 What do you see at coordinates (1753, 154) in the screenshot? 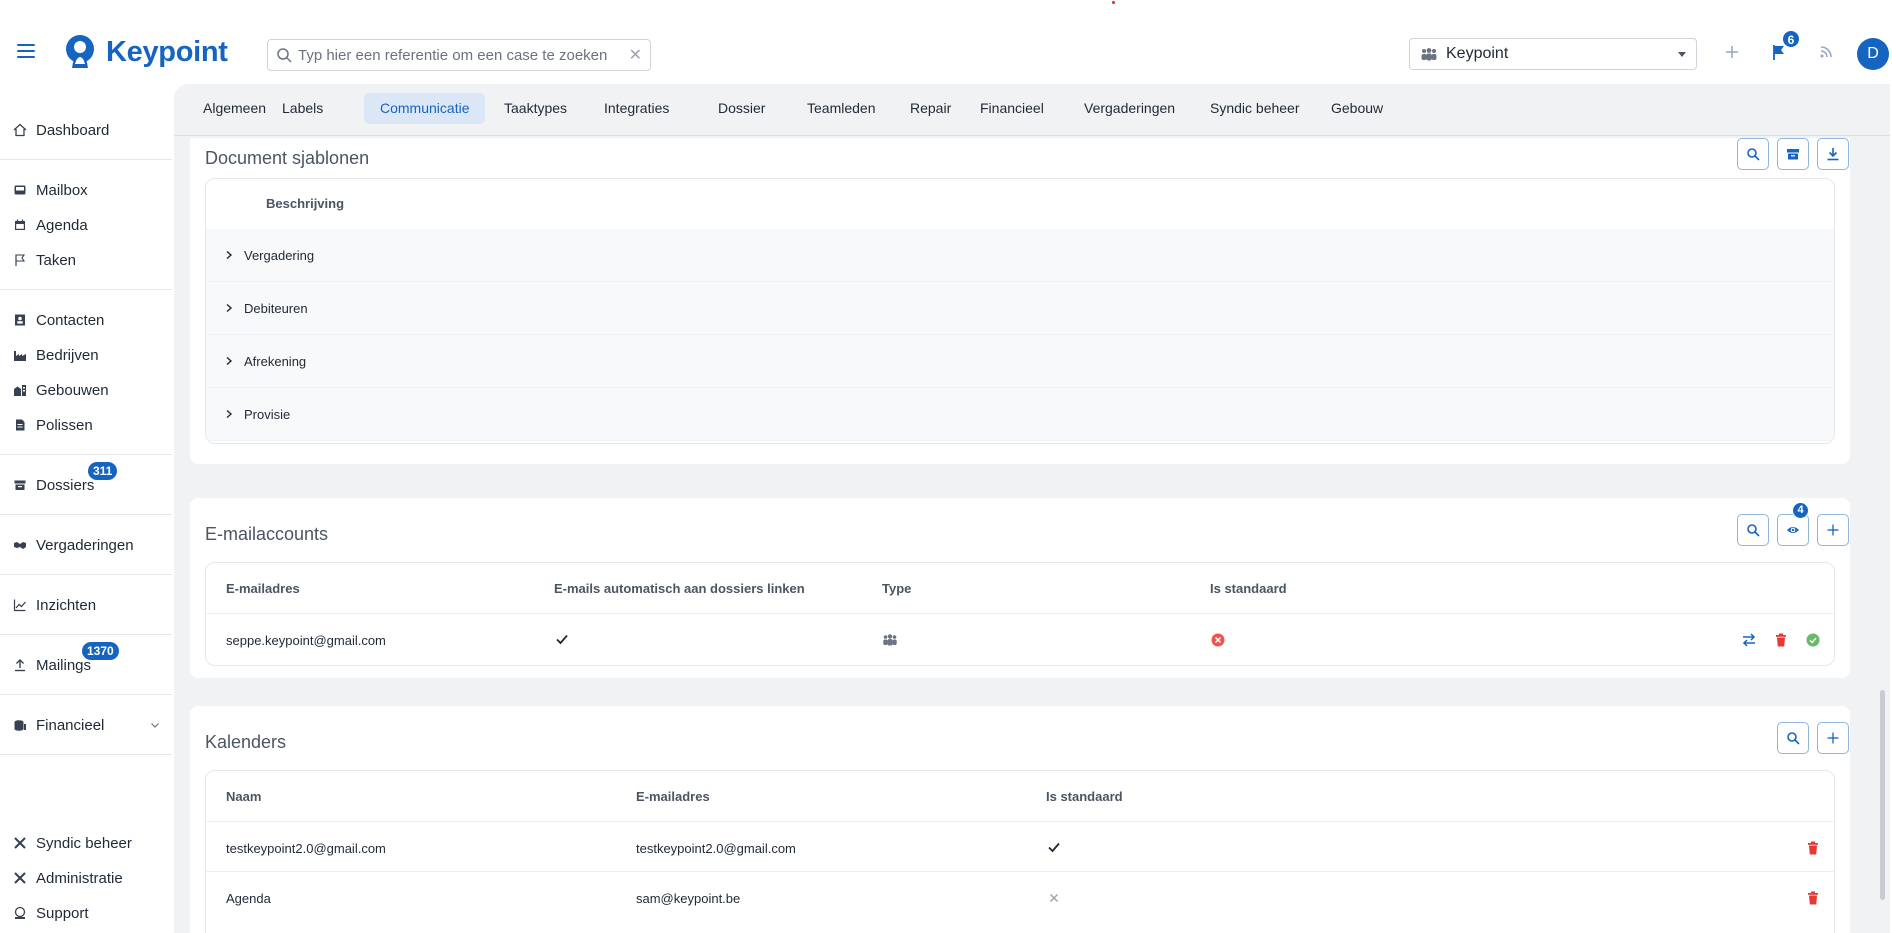
I see `search-templates-button` at bounding box center [1753, 154].